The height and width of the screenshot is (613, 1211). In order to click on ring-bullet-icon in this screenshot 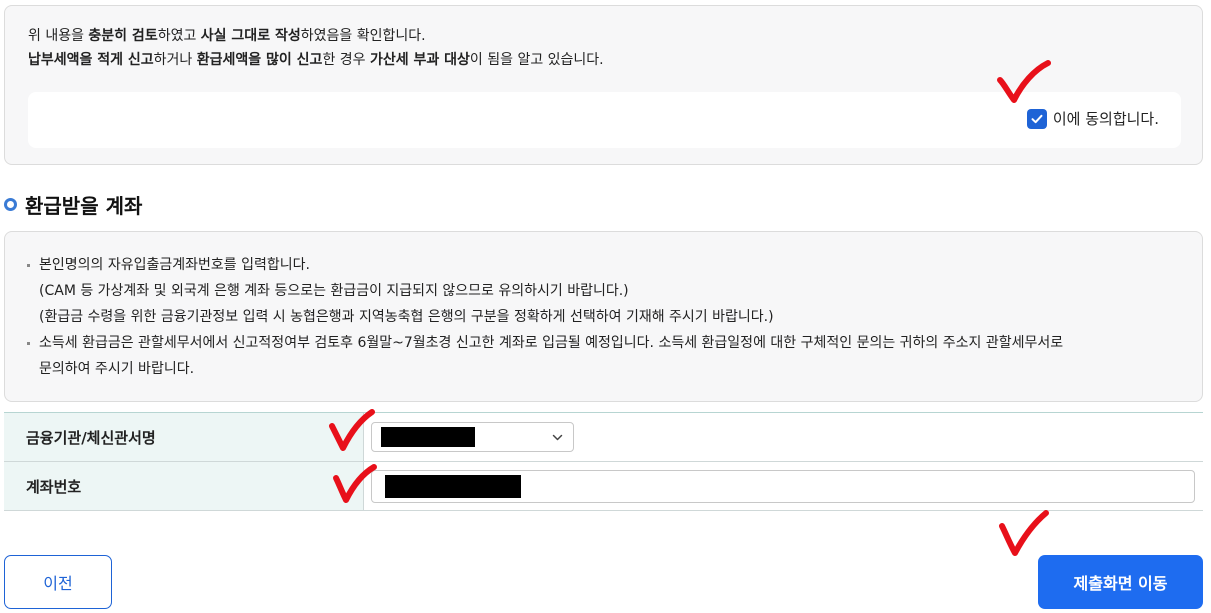, I will do `click(10, 204)`.